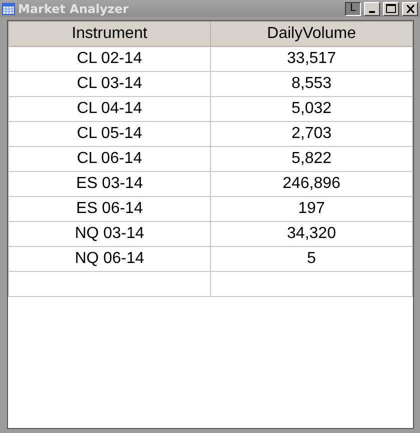  What do you see at coordinates (311, 259) in the screenshot?
I see `table-cell: 5` at bounding box center [311, 259].